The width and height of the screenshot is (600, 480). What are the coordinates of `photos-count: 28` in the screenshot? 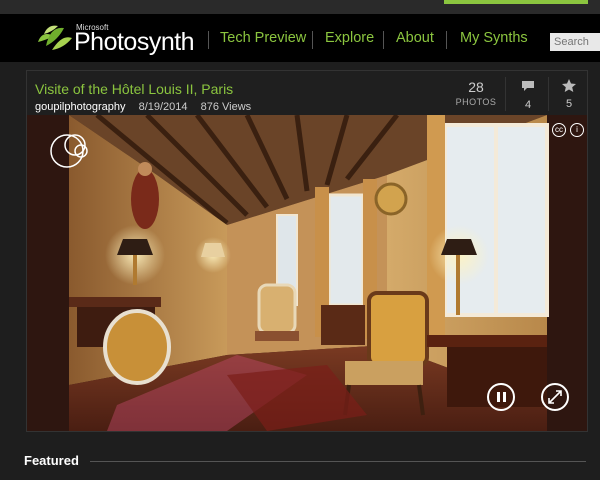 It's located at (476, 87).